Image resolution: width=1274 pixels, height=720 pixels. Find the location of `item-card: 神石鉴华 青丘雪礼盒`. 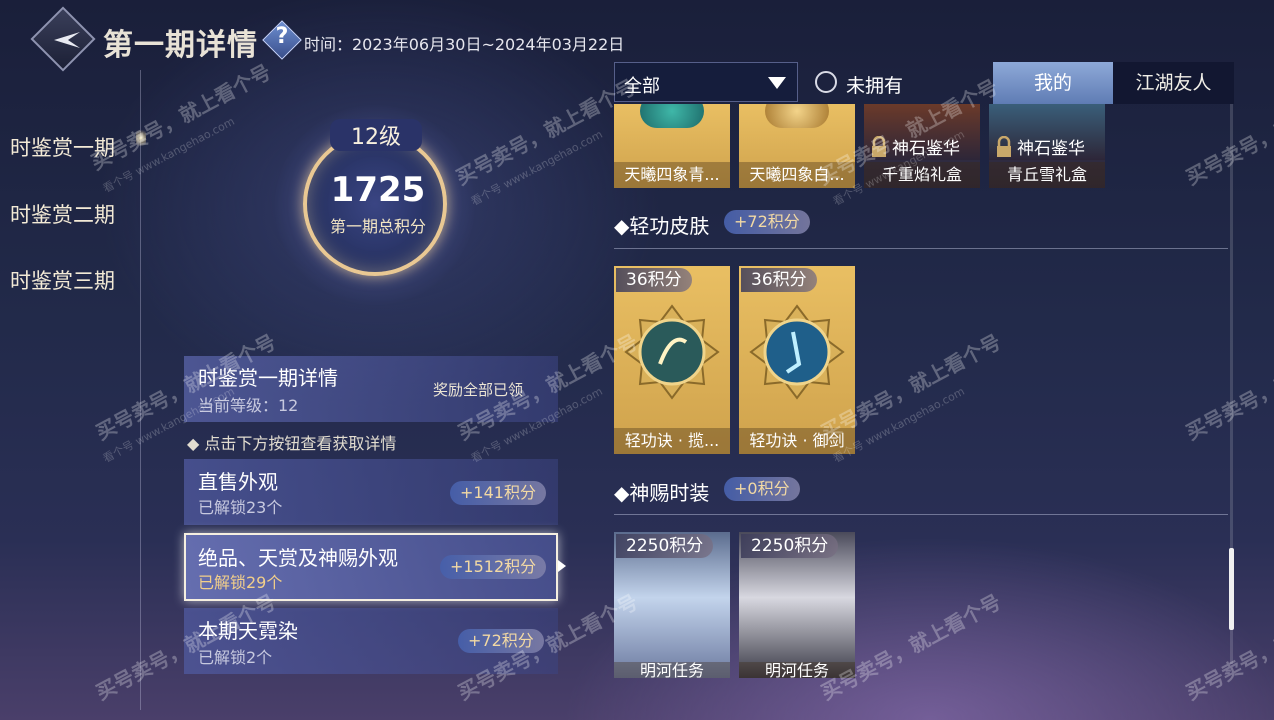

item-card: 神石鉴华 青丘雪礼盒 is located at coordinates (1047, 146).